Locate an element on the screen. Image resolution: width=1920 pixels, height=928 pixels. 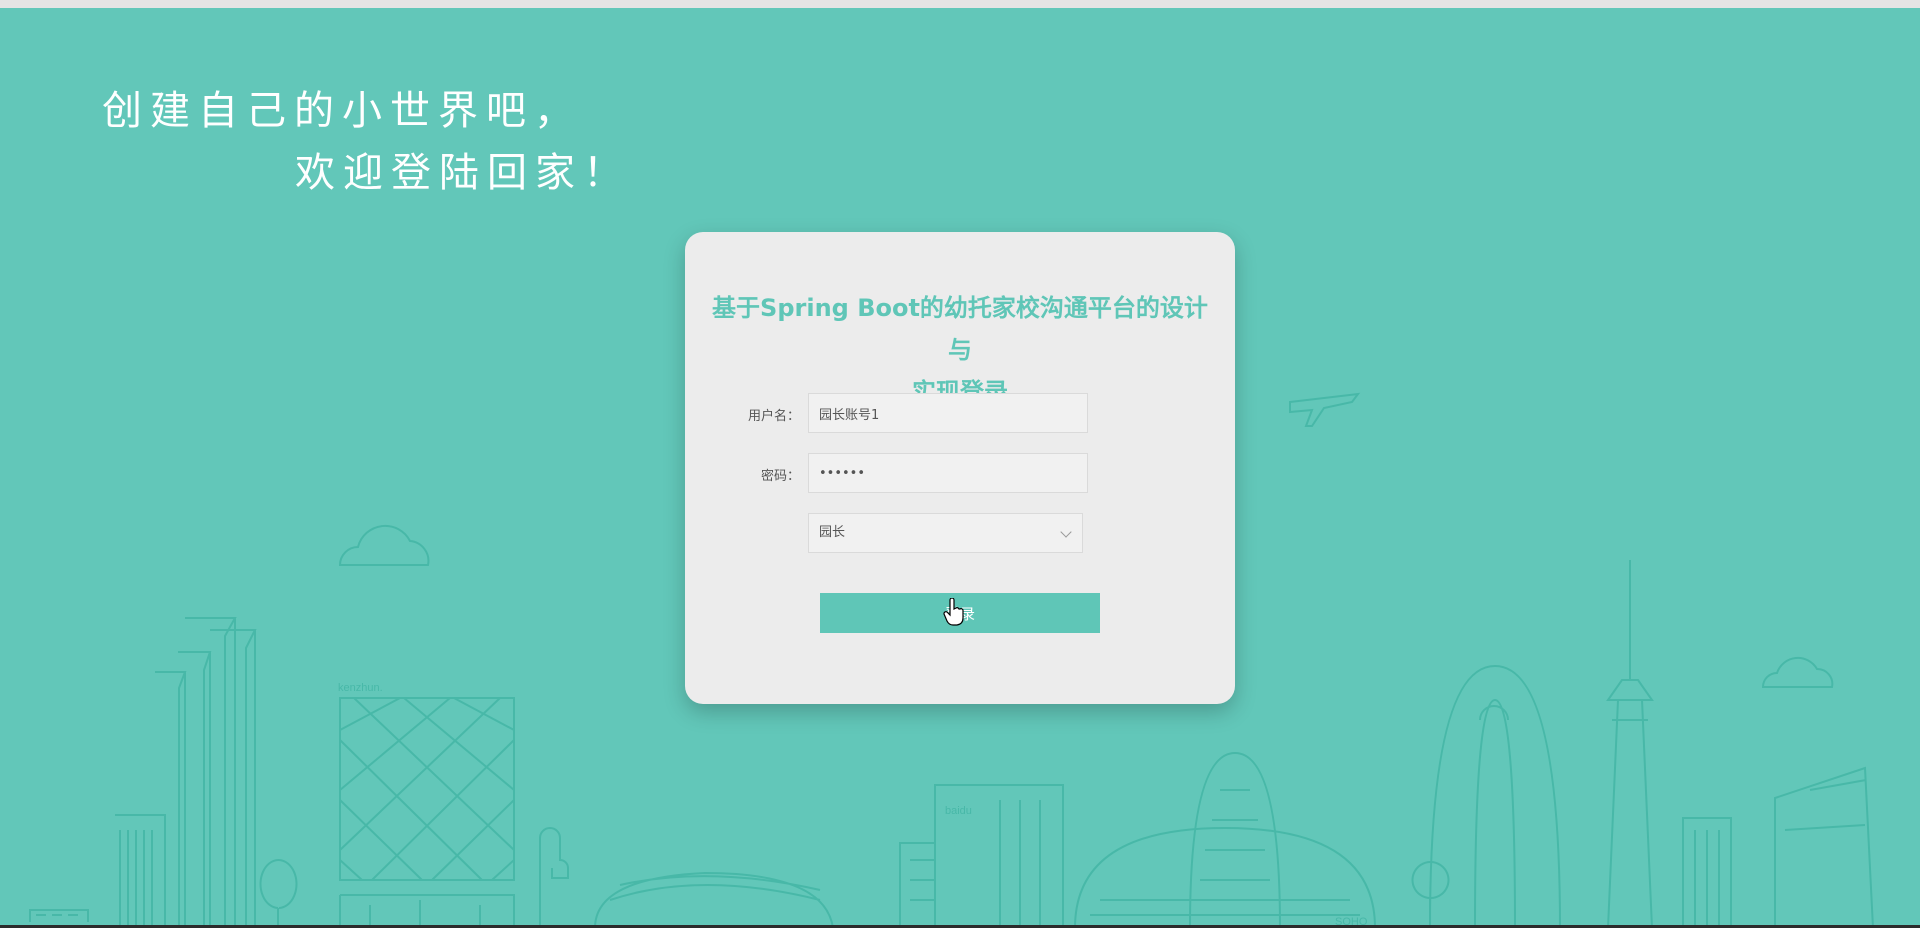
username-input is located at coordinates (948, 413).